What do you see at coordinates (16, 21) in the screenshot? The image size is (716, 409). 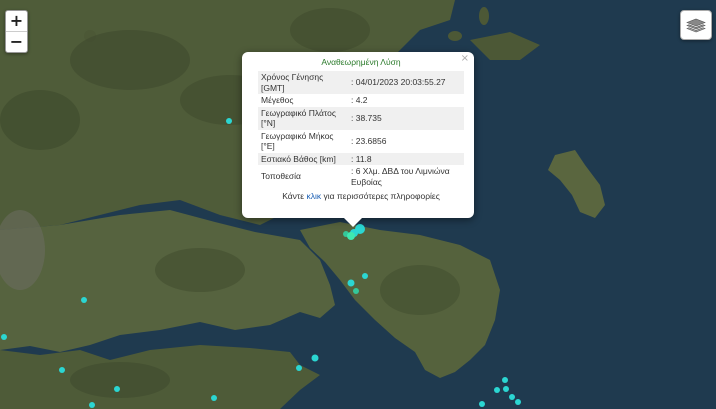 I see `zoom-in-button: +` at bounding box center [16, 21].